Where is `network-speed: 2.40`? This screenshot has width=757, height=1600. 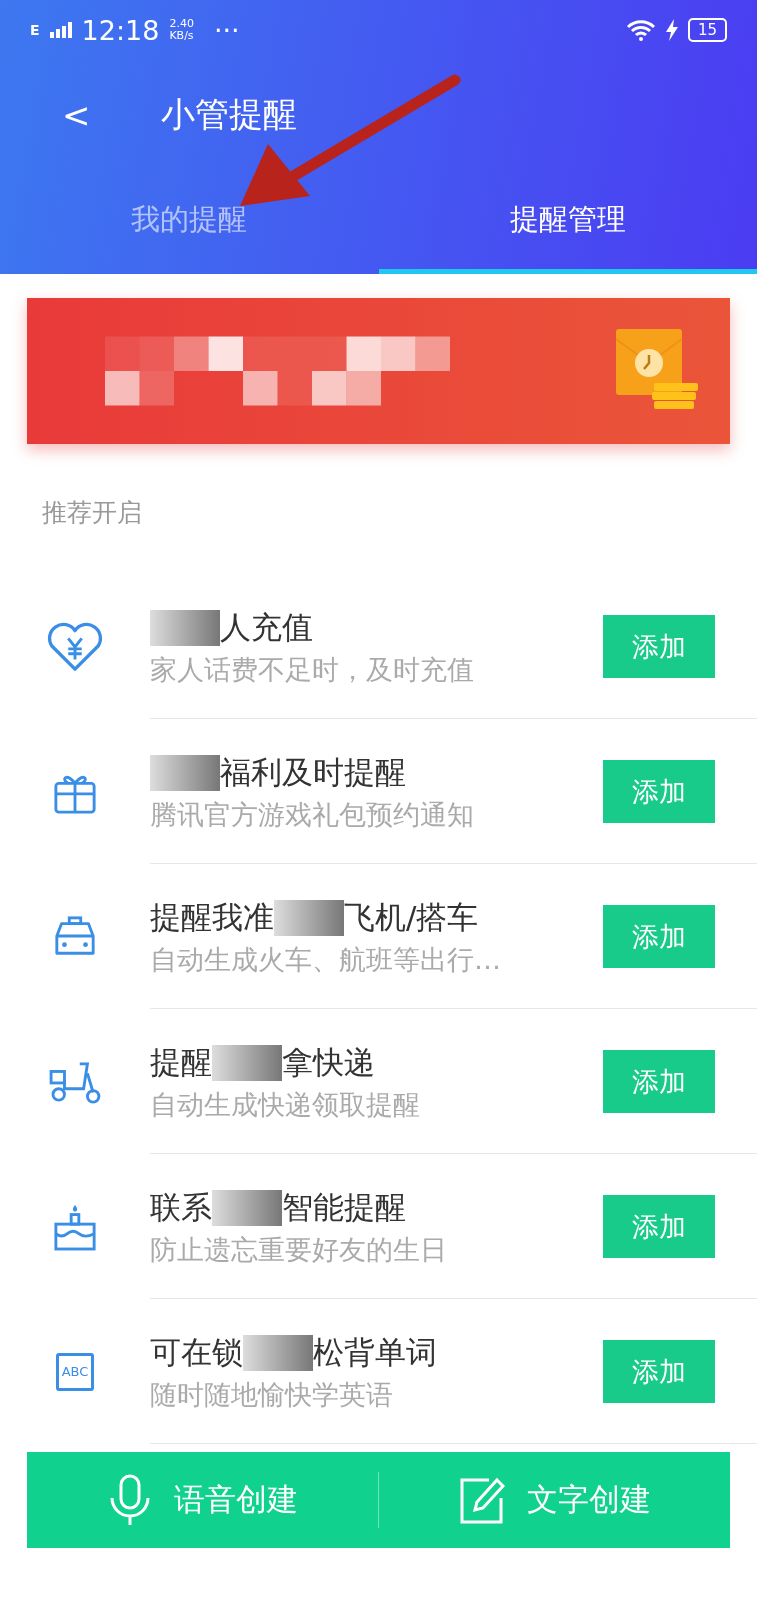
network-speed: 2.40 is located at coordinates (181, 23).